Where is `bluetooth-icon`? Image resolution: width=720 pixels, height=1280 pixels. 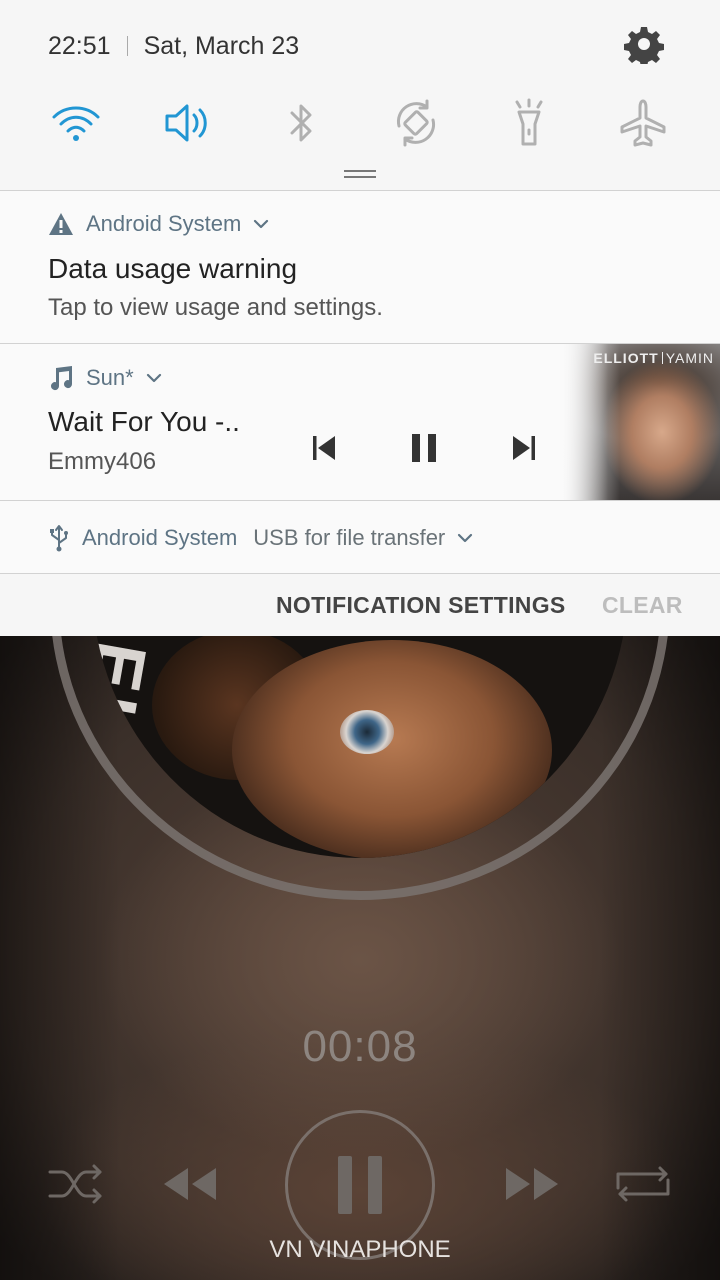
bluetooth-icon is located at coordinates (302, 123).